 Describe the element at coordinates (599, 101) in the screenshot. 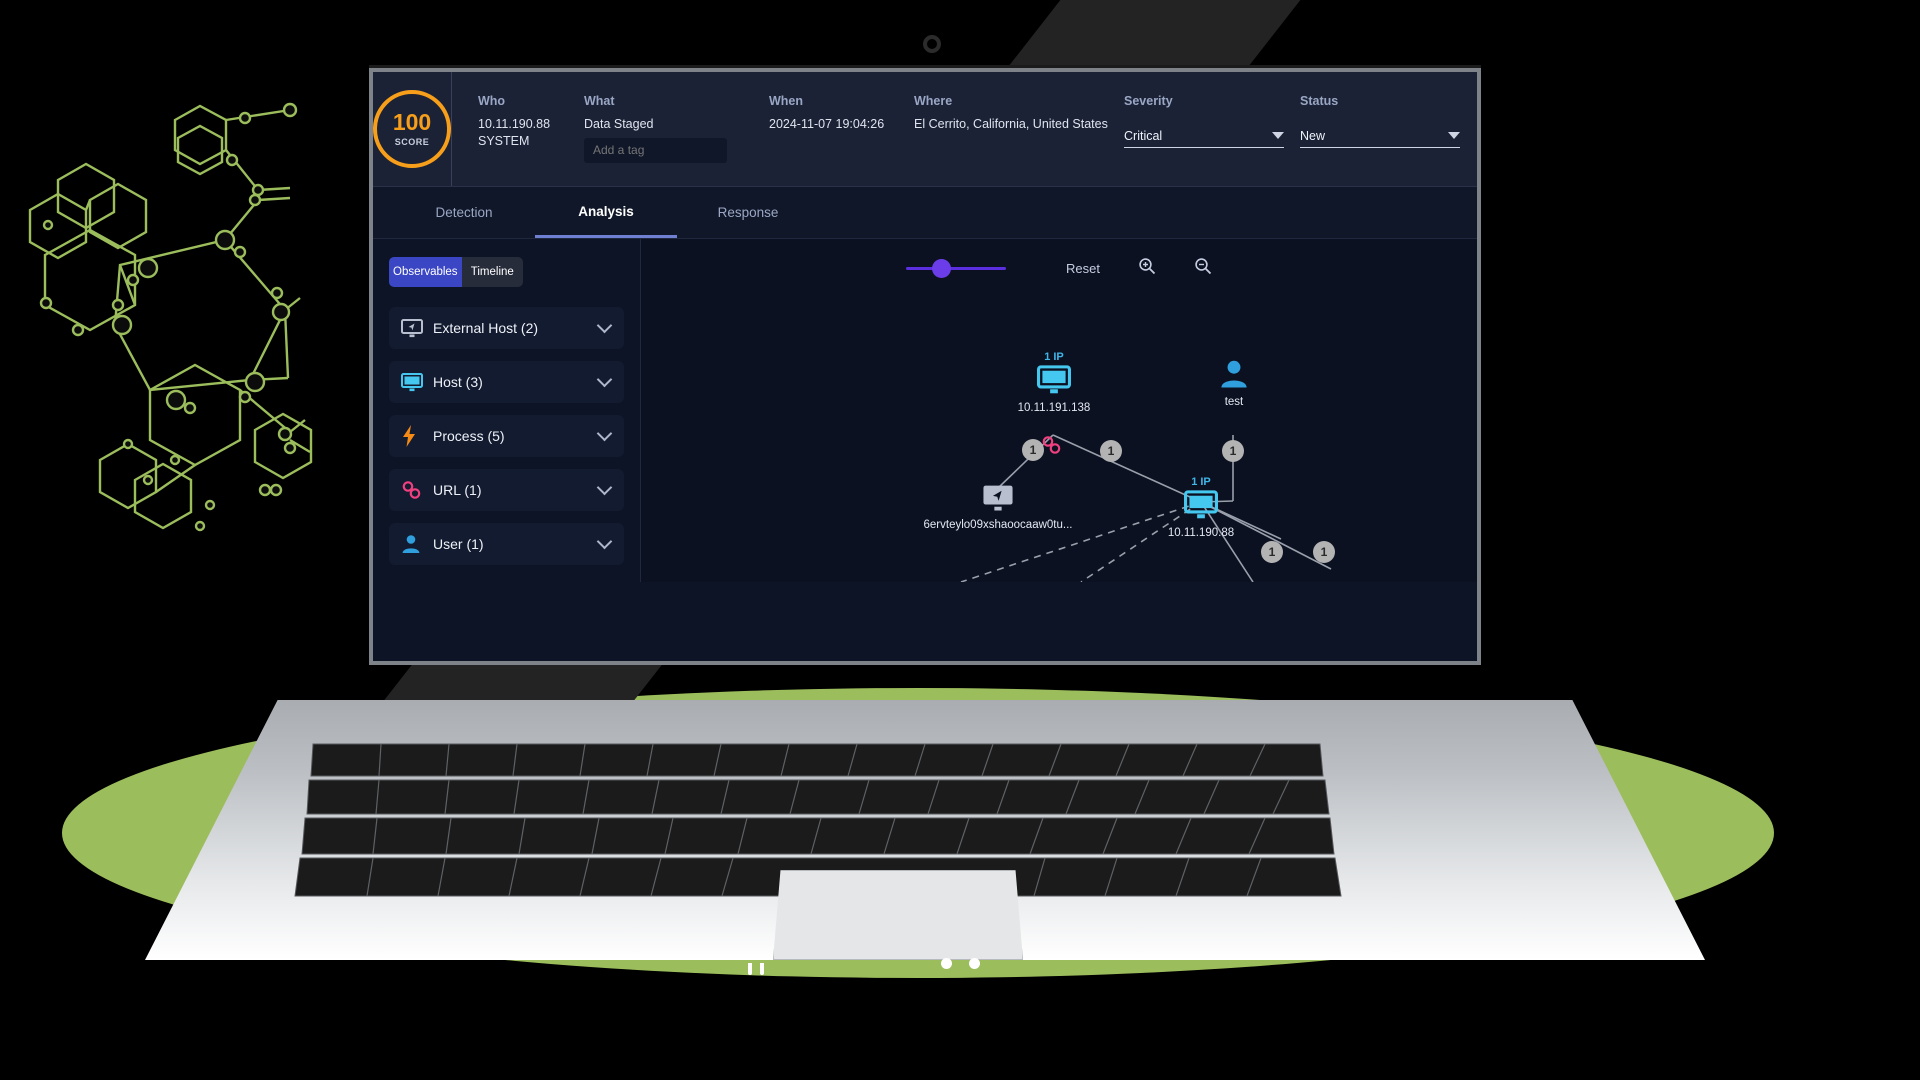

I see `meta-what-label: What` at that location.